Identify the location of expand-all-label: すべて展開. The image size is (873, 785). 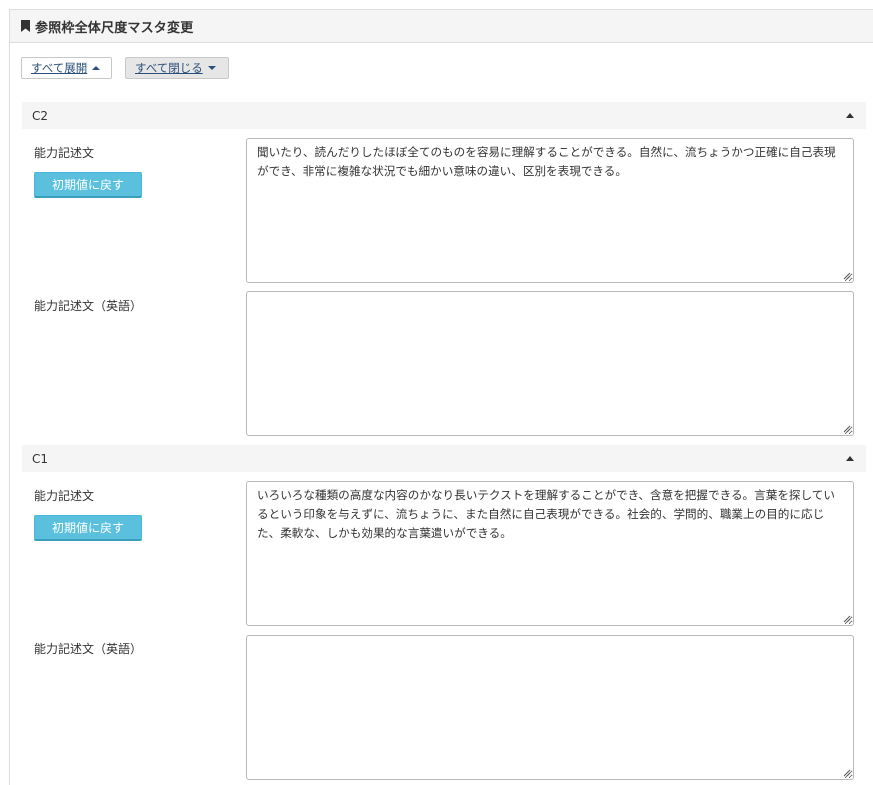
(59, 68).